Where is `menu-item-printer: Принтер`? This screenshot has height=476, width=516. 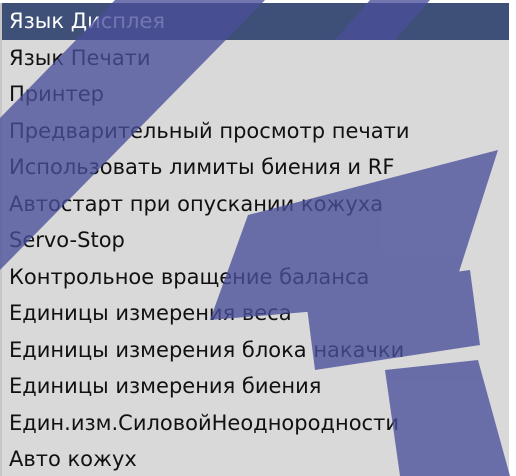
menu-item-printer: Принтер is located at coordinates (255, 94).